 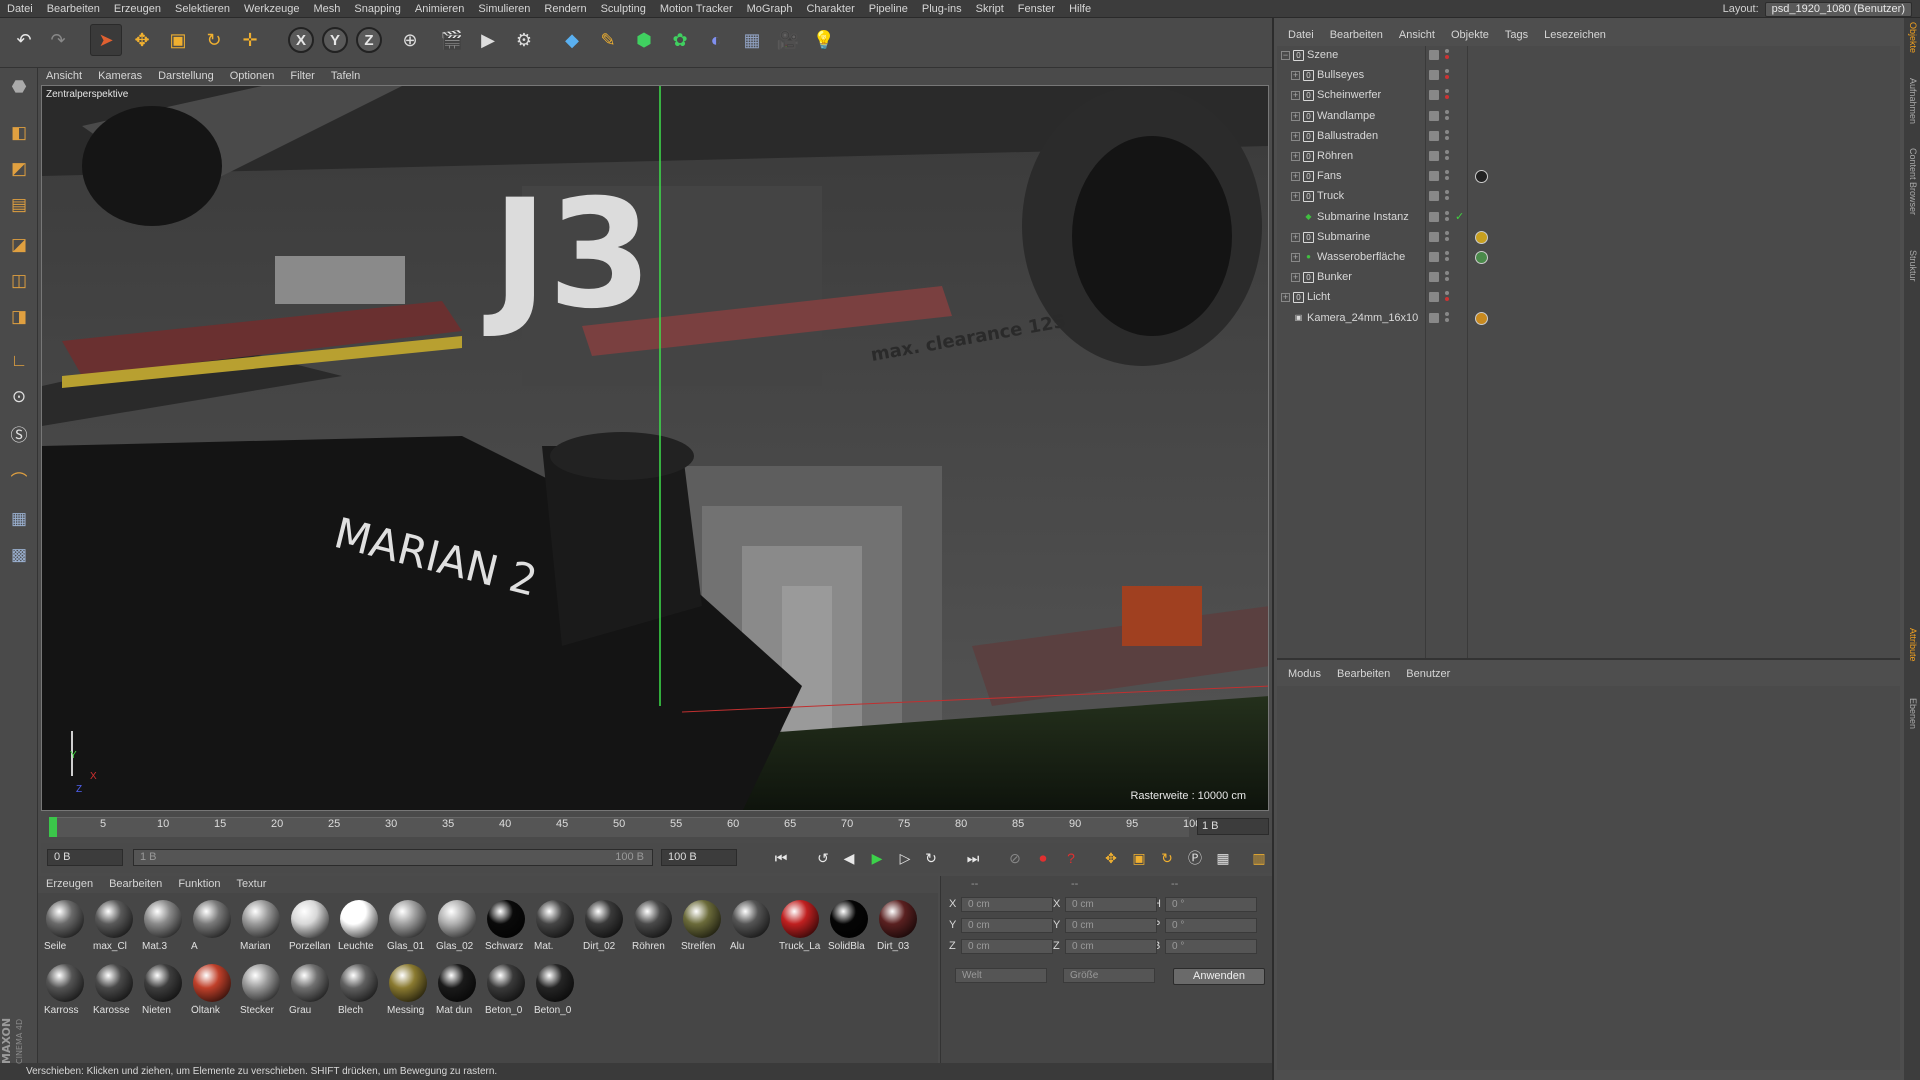 What do you see at coordinates (781, 858) in the screenshot?
I see `go-to-start-icon: ⏮` at bounding box center [781, 858].